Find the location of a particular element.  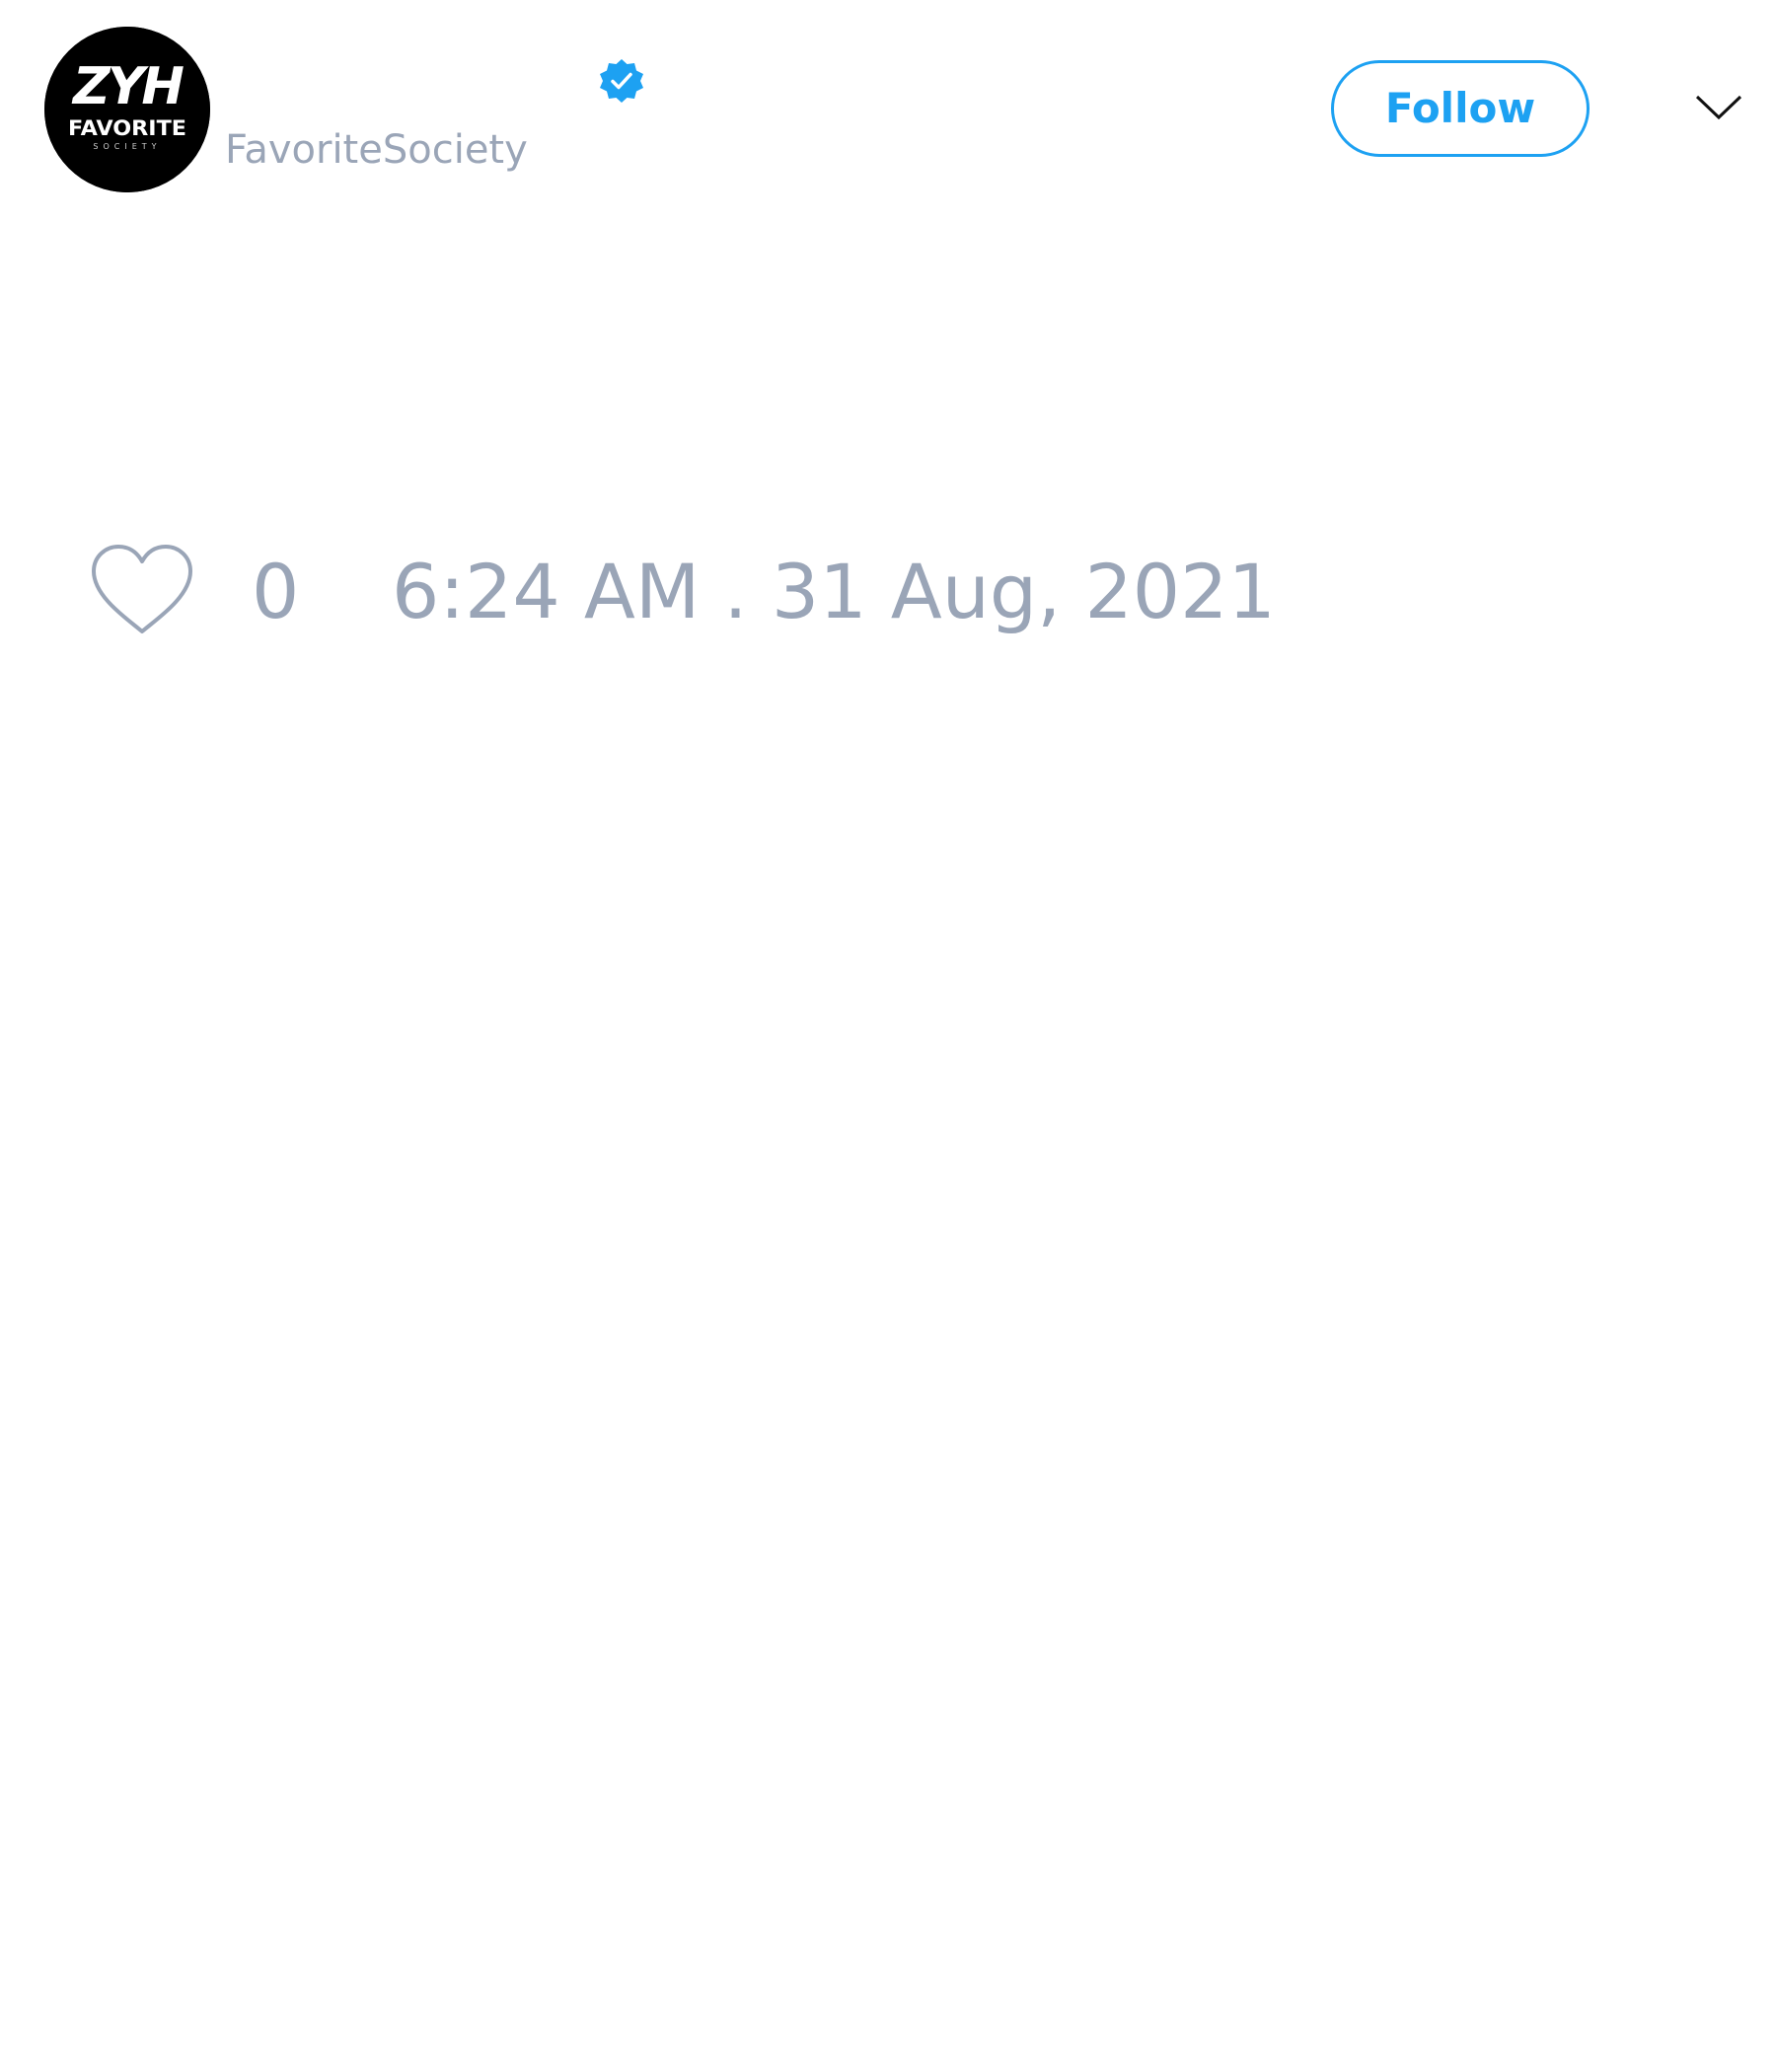

avatar: ZYH FAVORITE SOCIETY is located at coordinates (127, 110).